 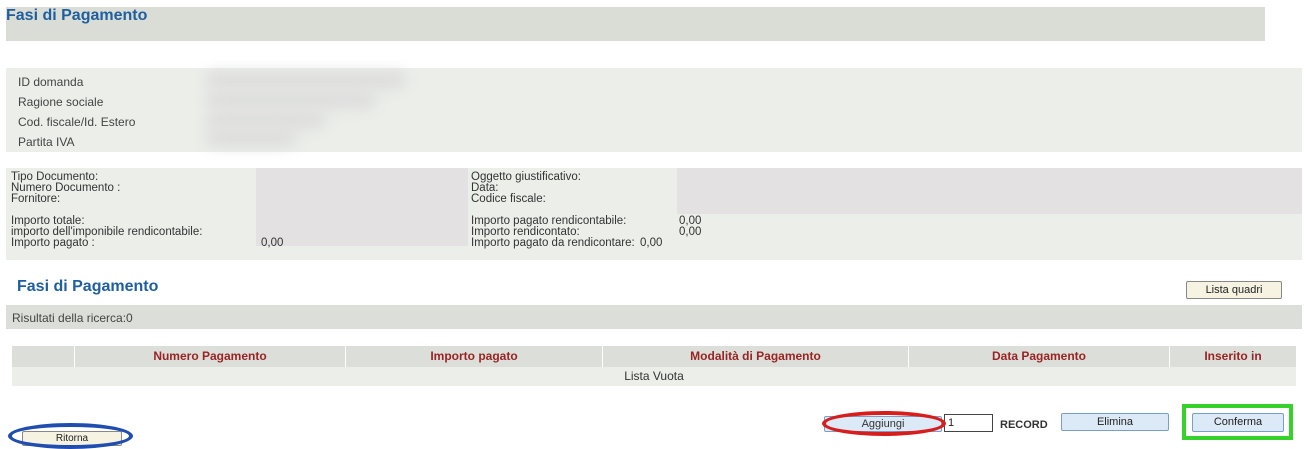 What do you see at coordinates (1039, 356) in the screenshot?
I see `column-header-data-pagamento: Data Pagamento` at bounding box center [1039, 356].